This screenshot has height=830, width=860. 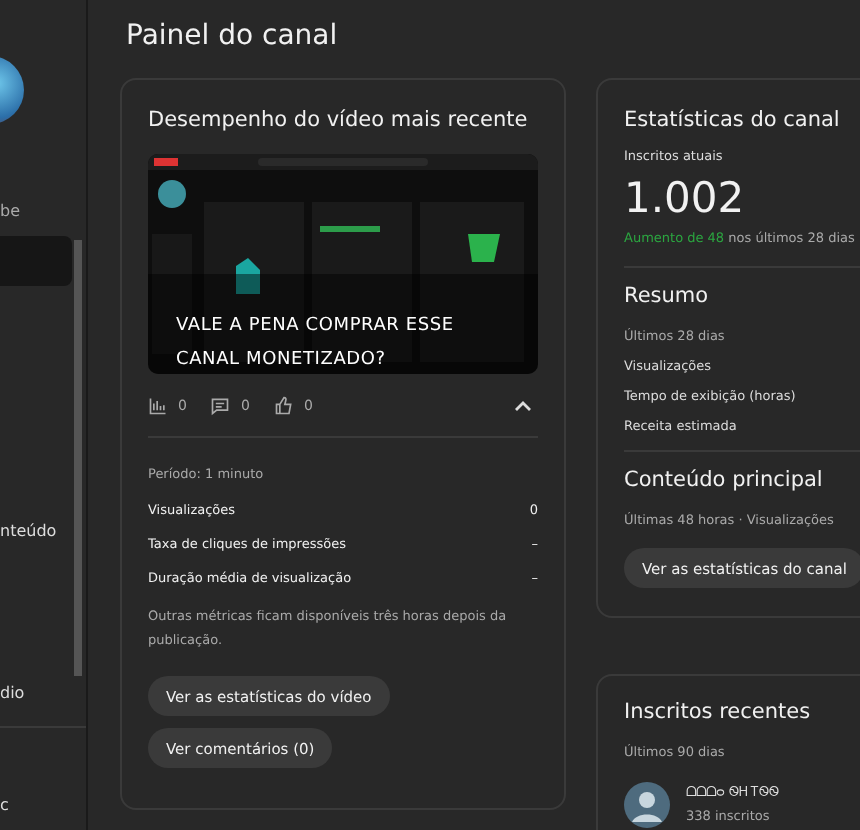 I want to click on card-title: Estatísticas do canal, so click(x=733, y=120).